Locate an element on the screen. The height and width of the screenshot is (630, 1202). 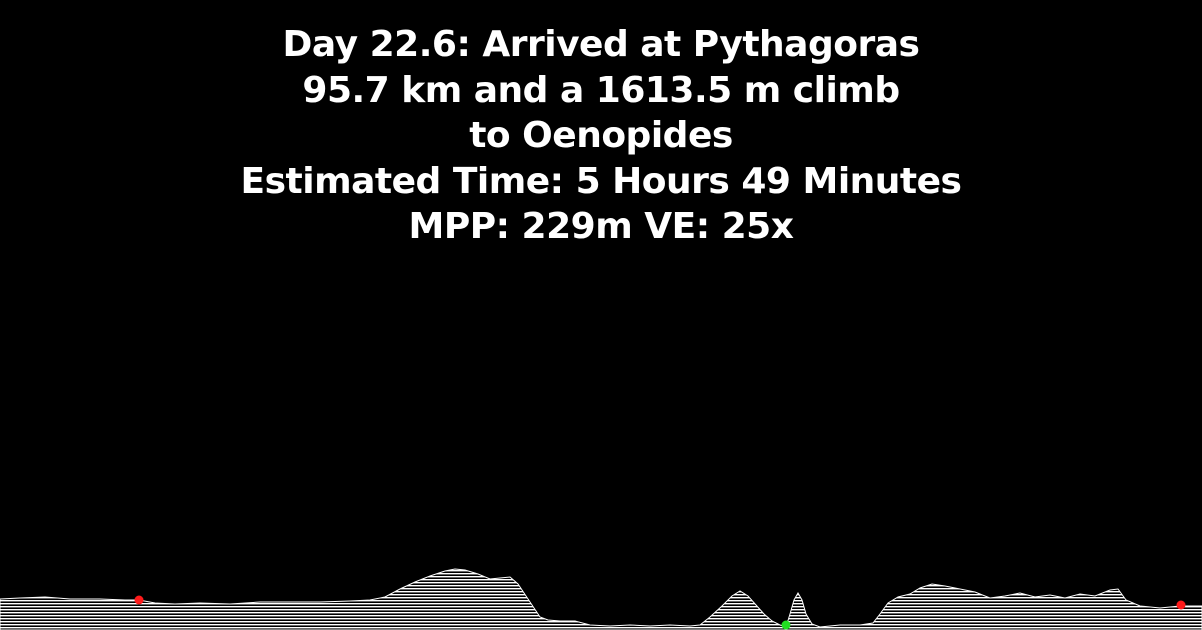
terrain-silhouette is located at coordinates (601, 599).